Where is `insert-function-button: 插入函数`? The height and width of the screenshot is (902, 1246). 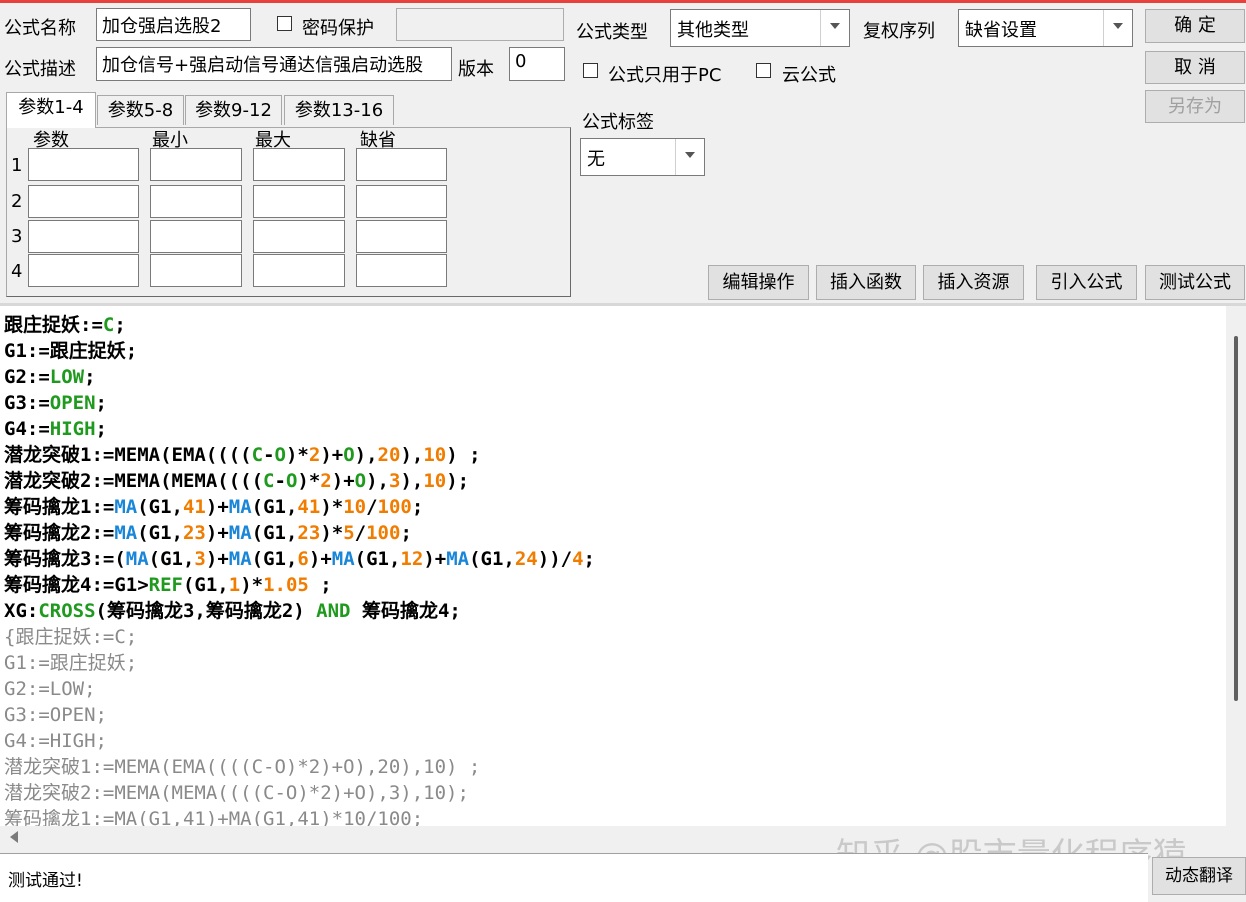 insert-function-button: 插入函数 is located at coordinates (866, 282).